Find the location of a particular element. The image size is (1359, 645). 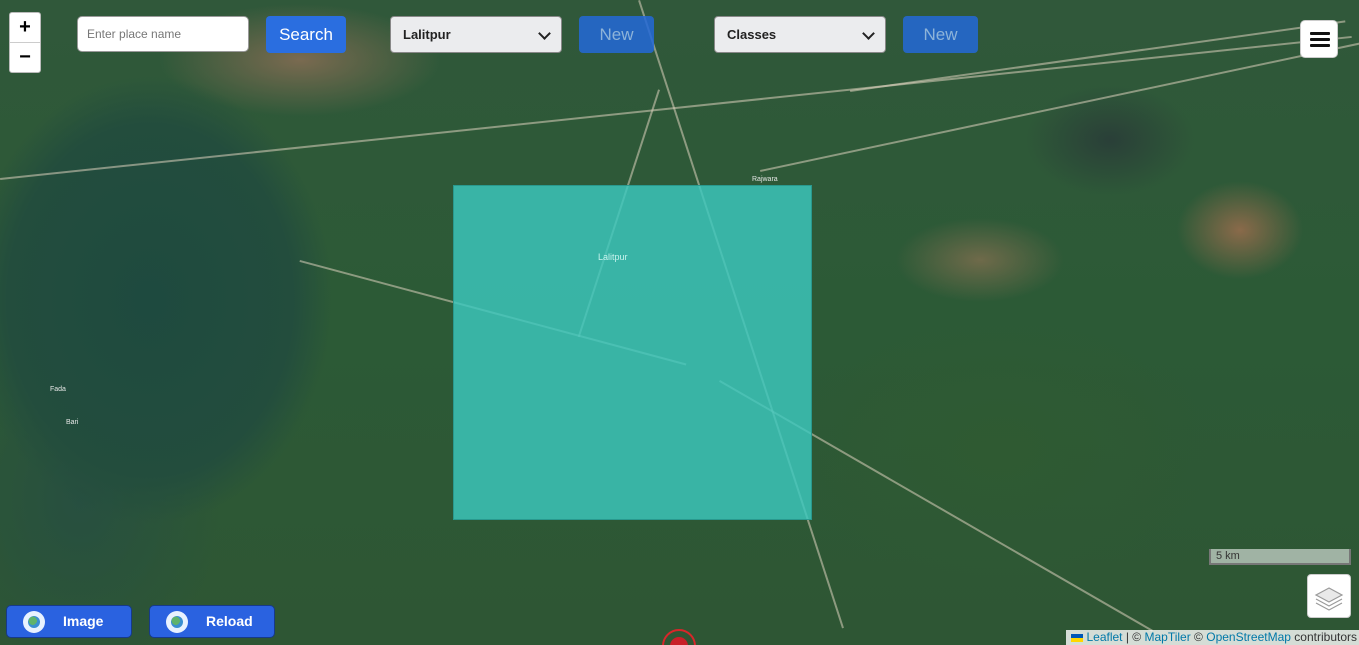

image-button-label: Image is located at coordinates (83, 621).